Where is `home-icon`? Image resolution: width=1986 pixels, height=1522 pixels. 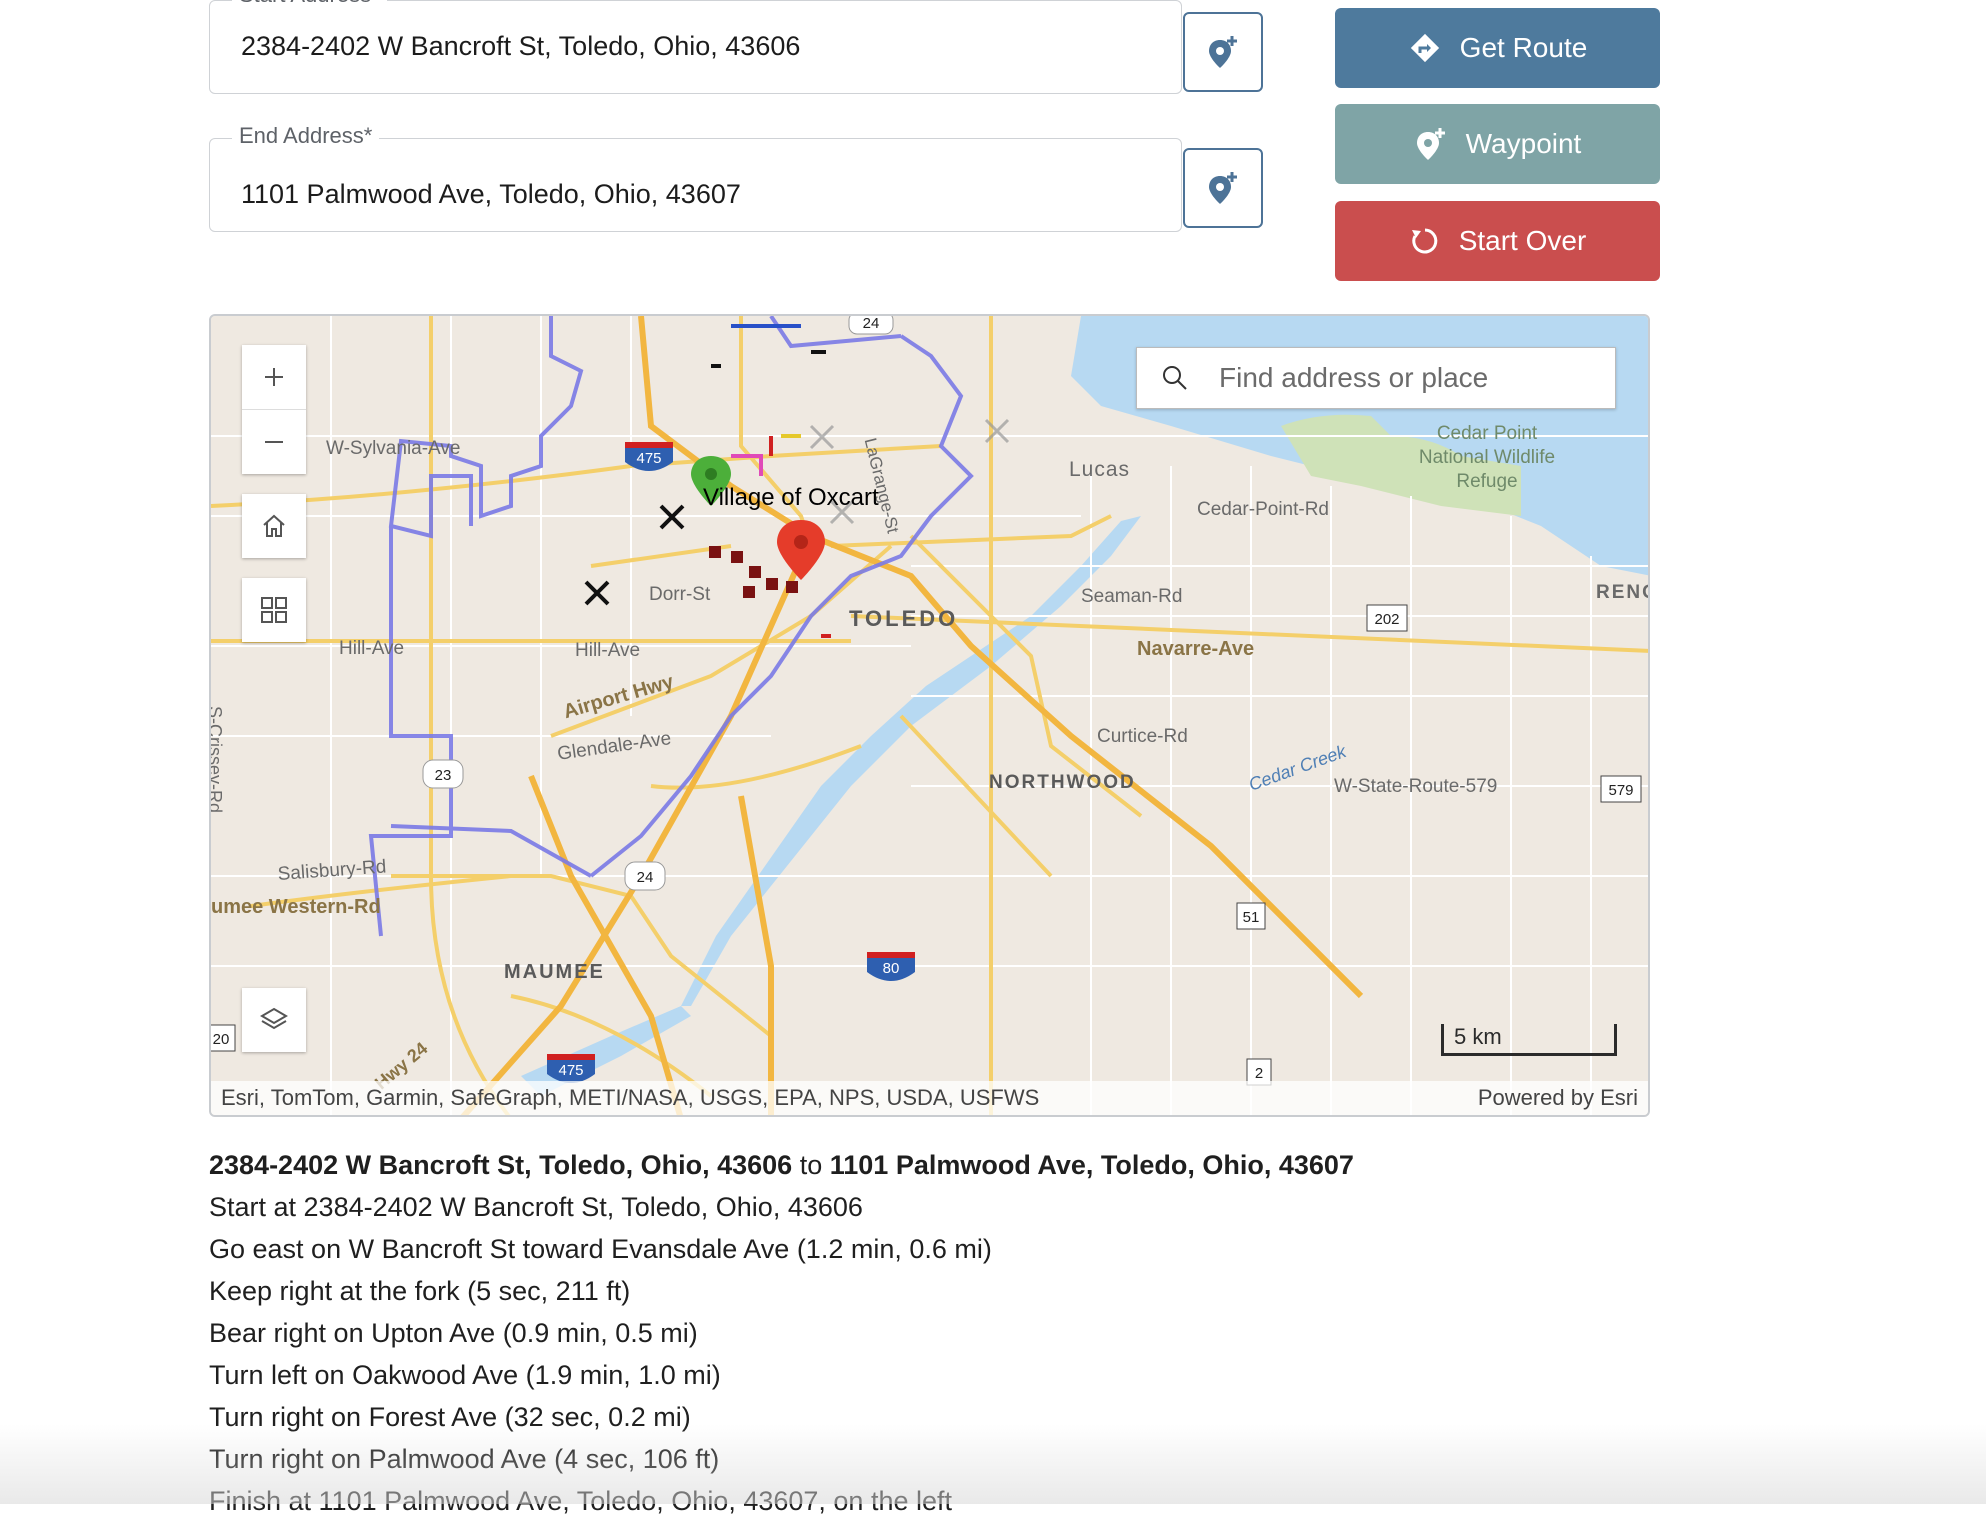 home-icon is located at coordinates (274, 525).